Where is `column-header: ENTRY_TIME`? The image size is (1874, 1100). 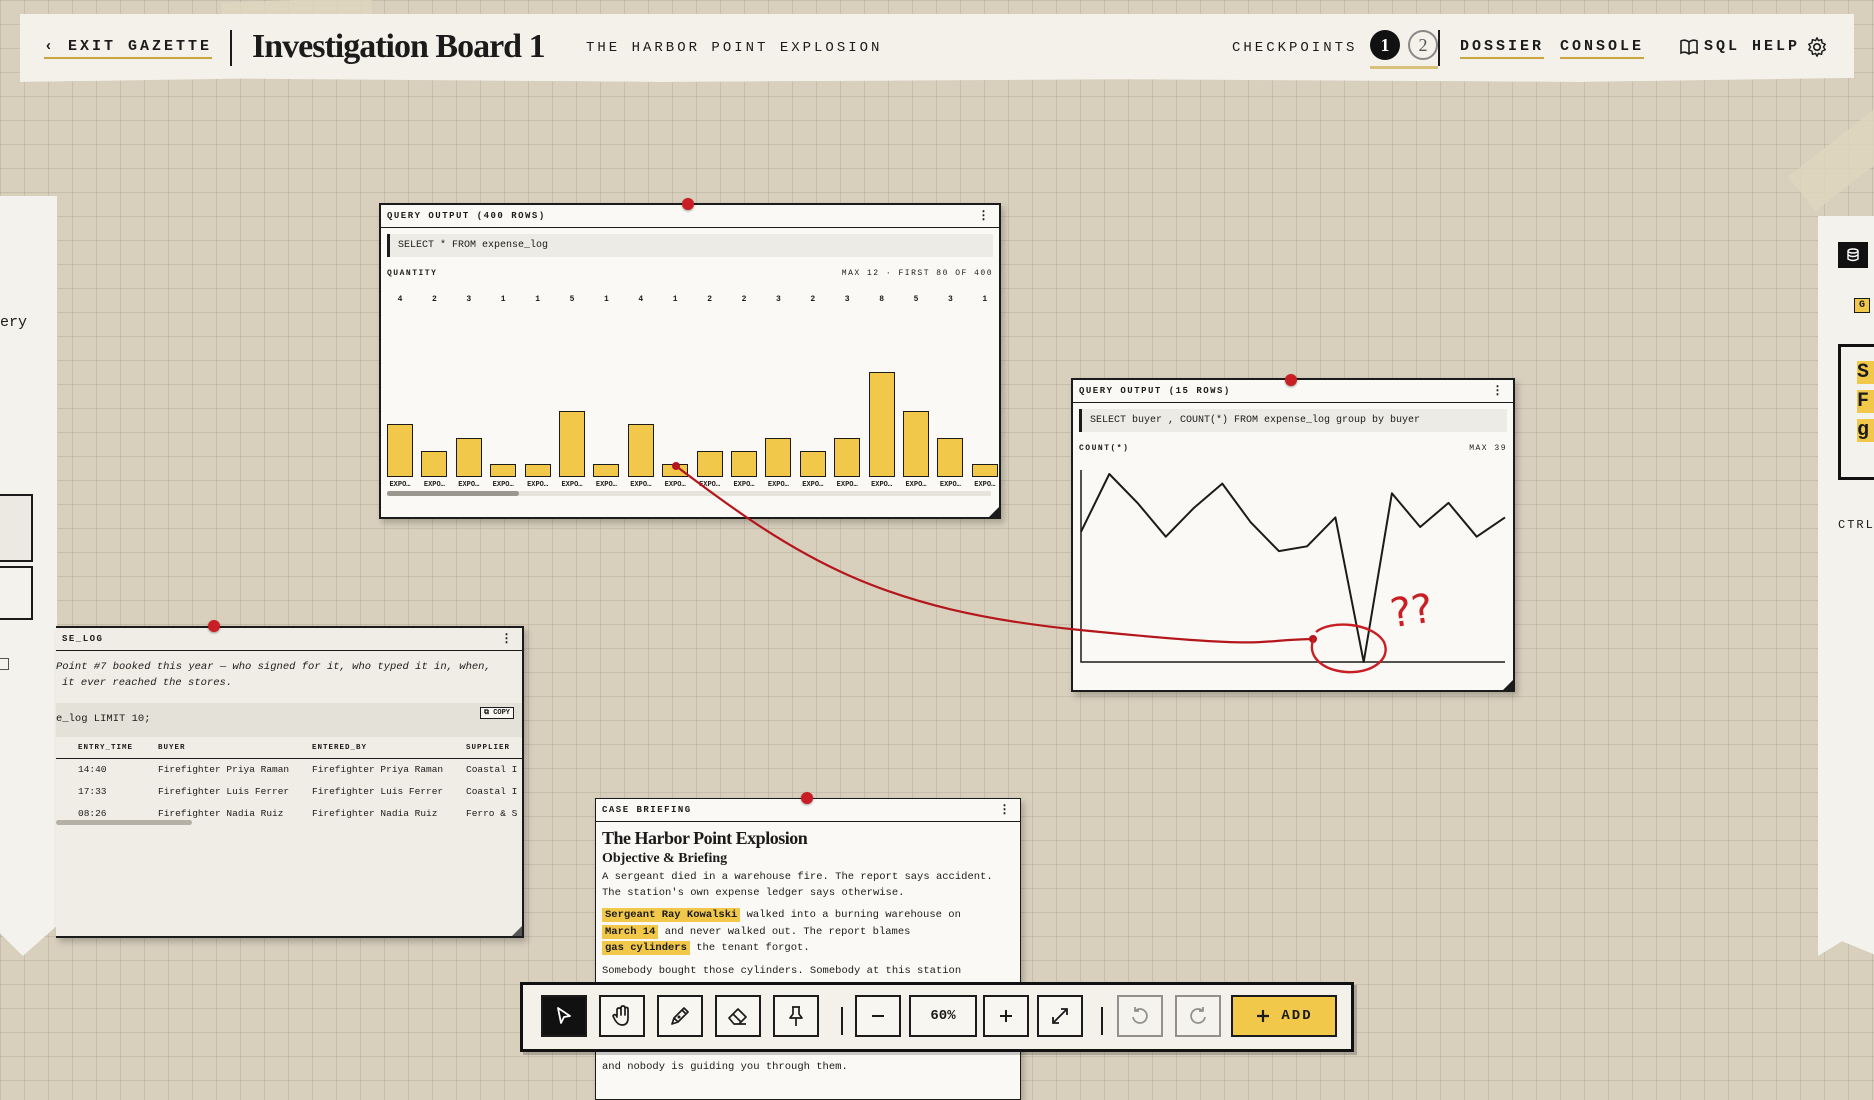 column-header: ENTRY_TIME is located at coordinates (105, 748).